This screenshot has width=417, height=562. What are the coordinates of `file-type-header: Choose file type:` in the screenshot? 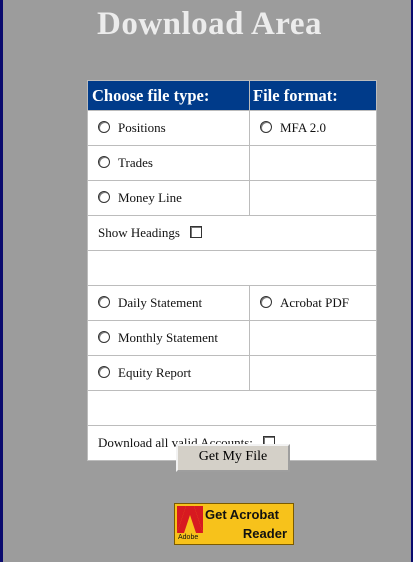 It's located at (169, 96).